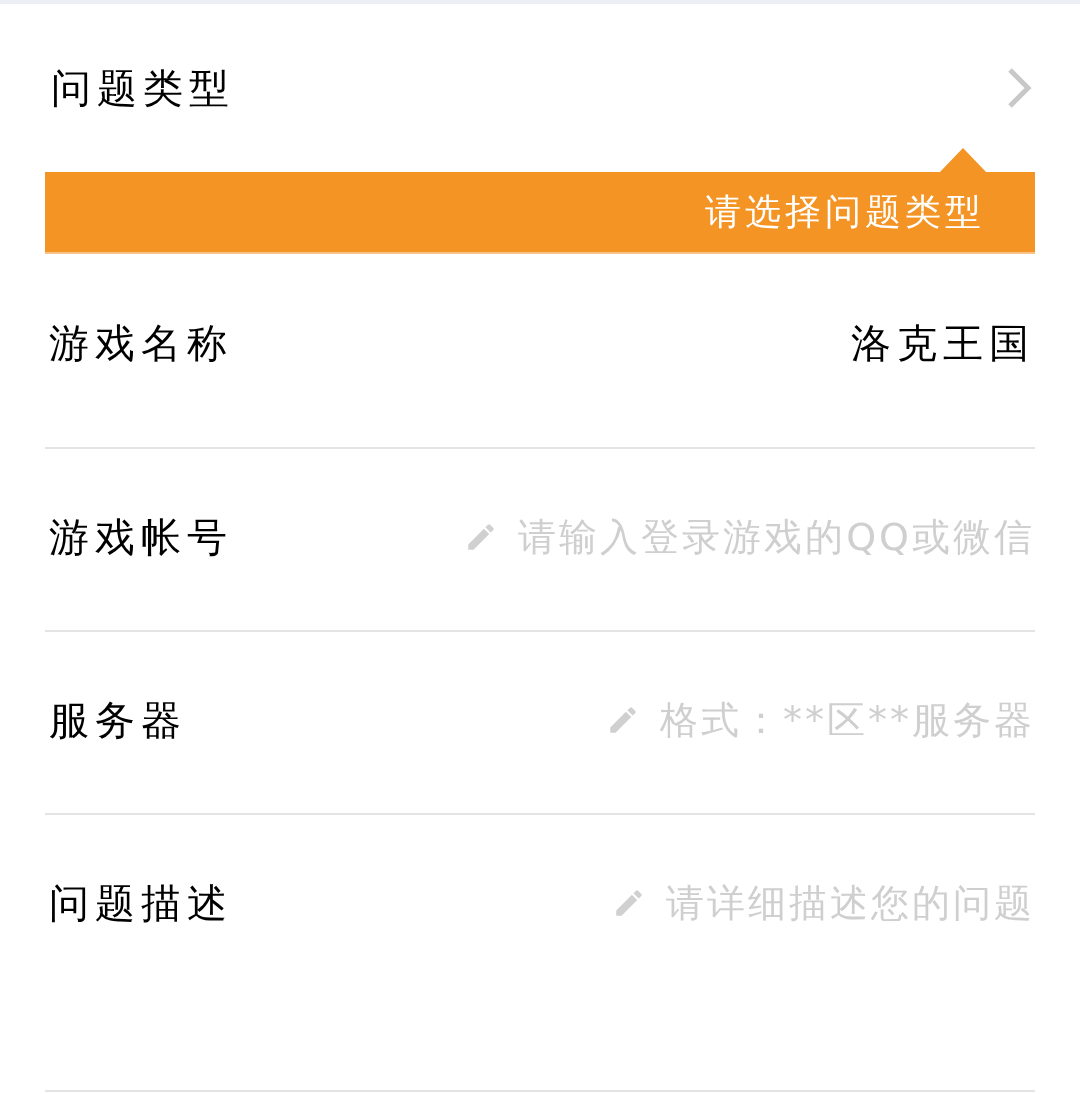 The width and height of the screenshot is (1080, 1094). What do you see at coordinates (141, 537) in the screenshot?
I see `field-label: 游戏帐号` at bounding box center [141, 537].